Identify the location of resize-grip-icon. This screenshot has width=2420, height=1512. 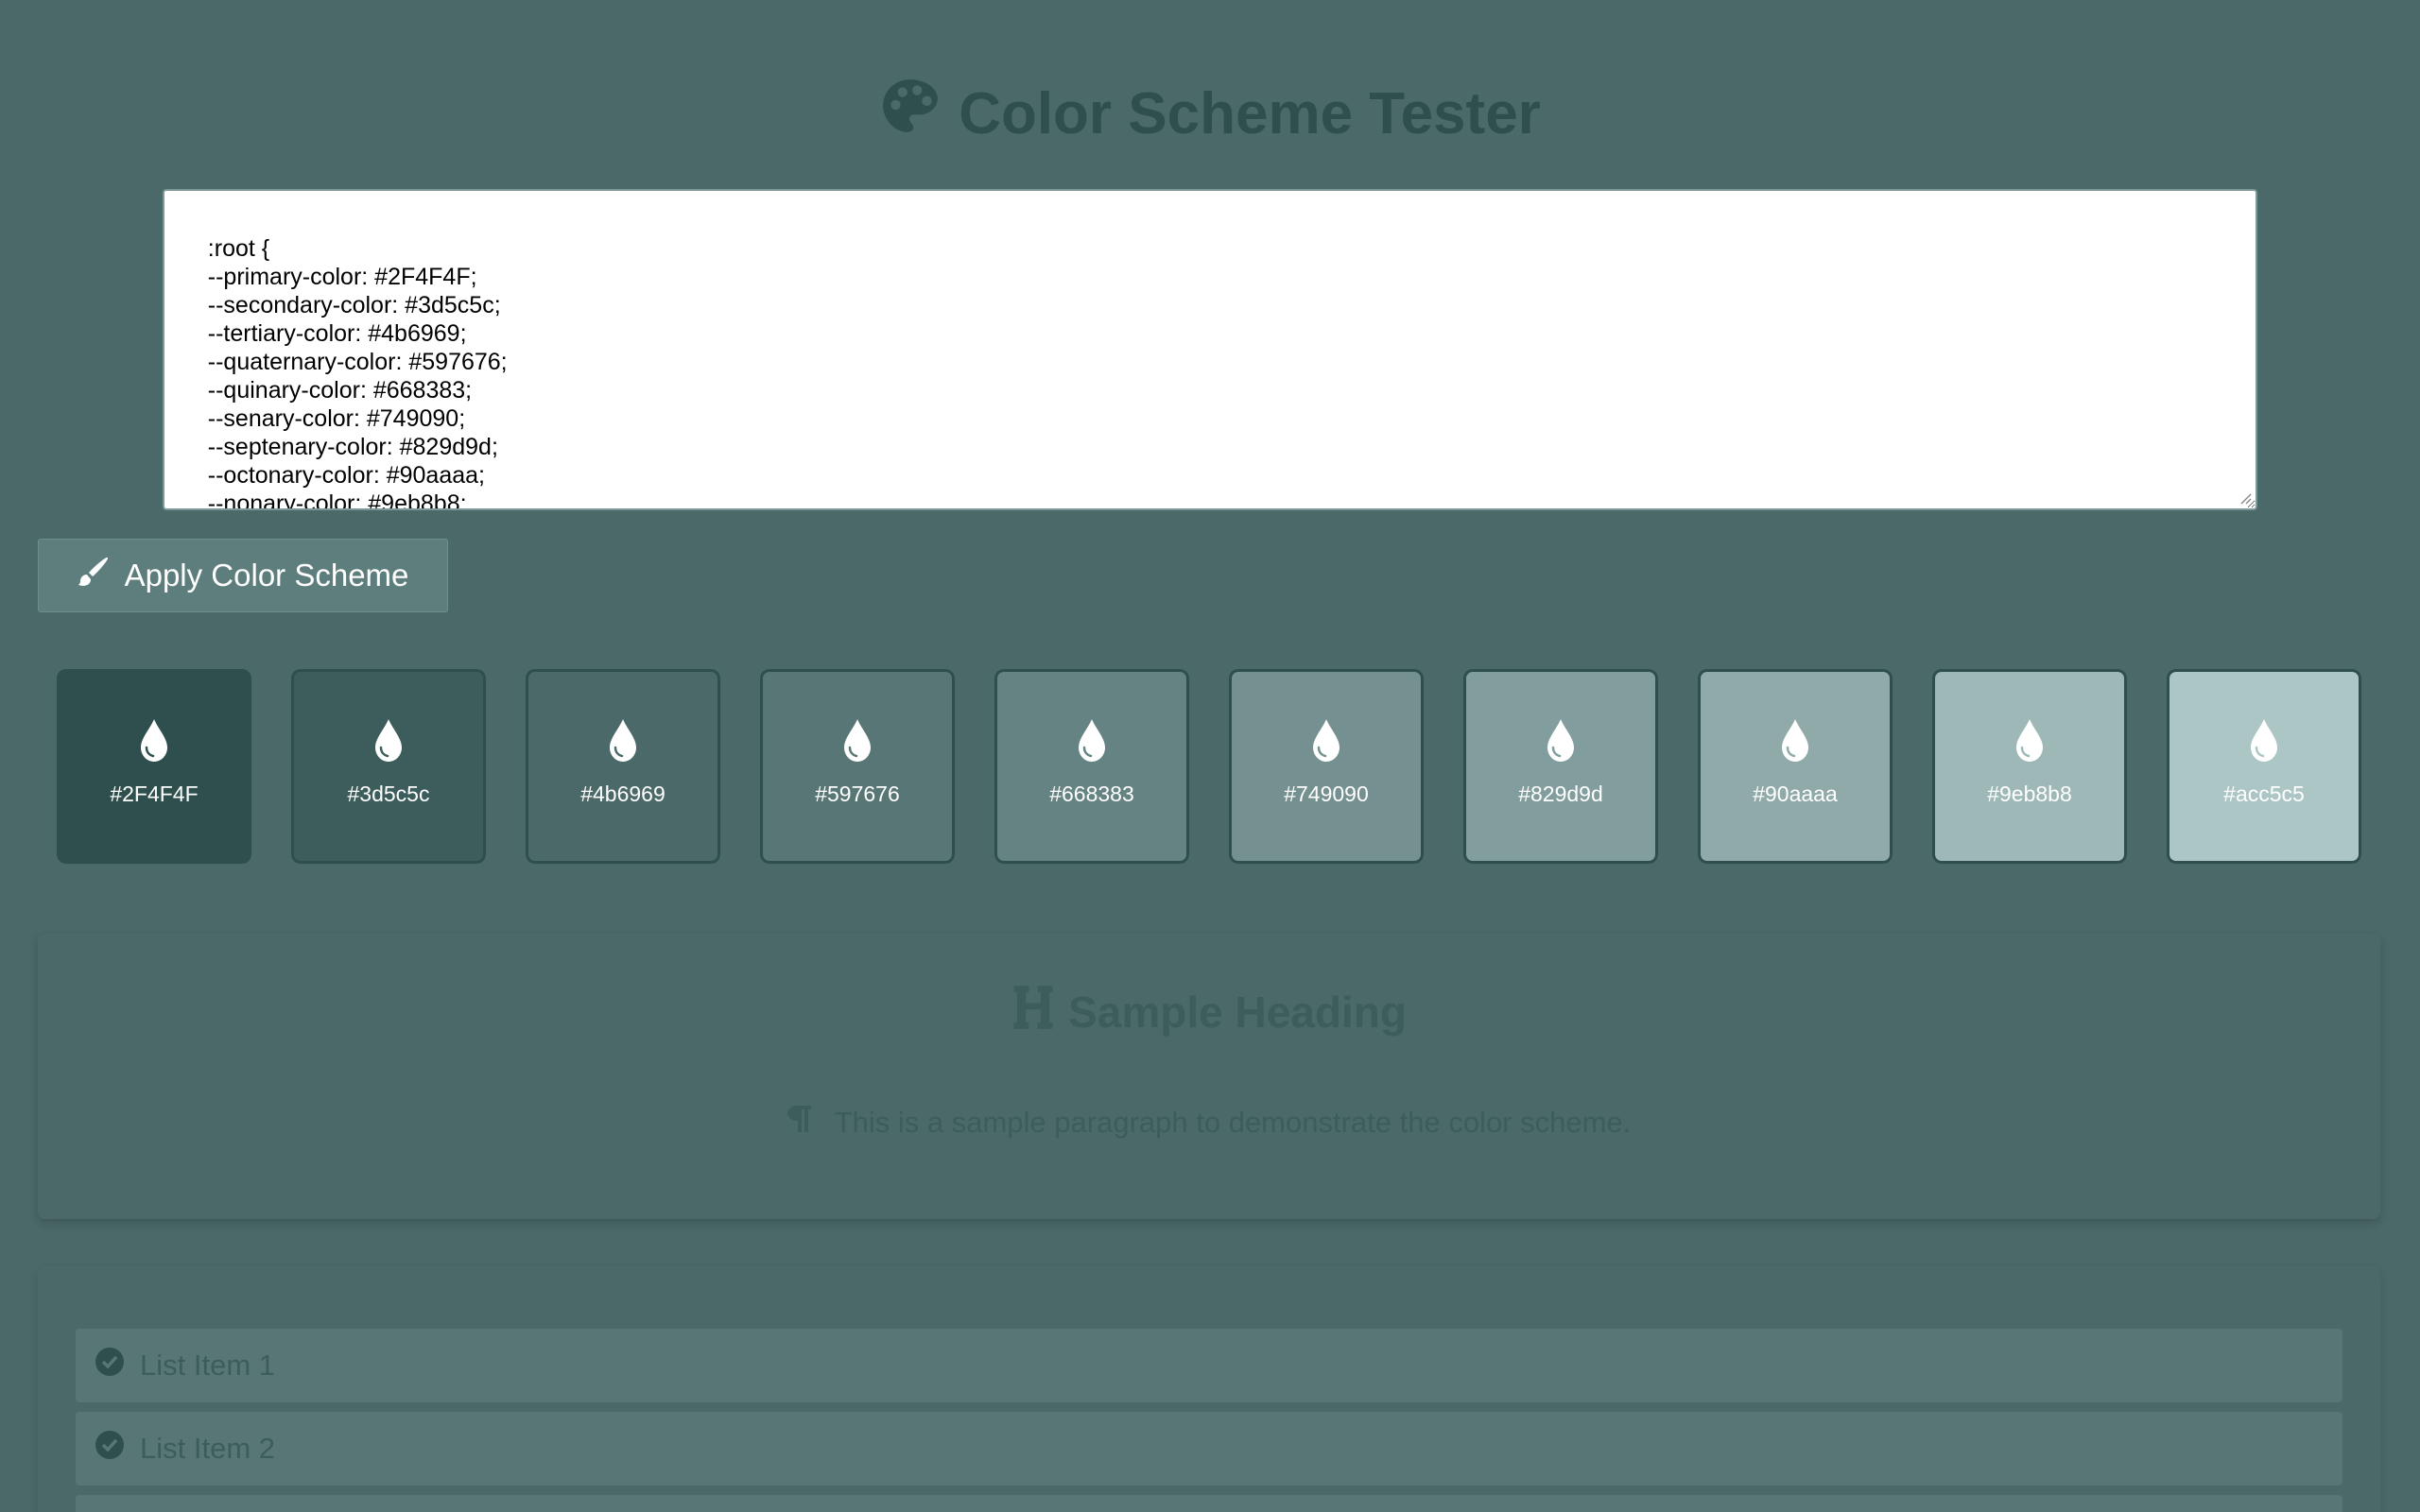
(2245, 498).